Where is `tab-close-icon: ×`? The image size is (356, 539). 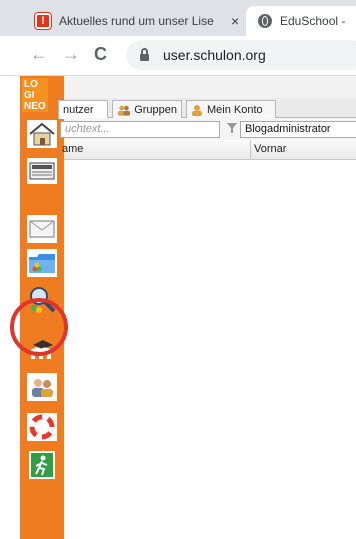 tab-close-icon: × is located at coordinates (235, 21).